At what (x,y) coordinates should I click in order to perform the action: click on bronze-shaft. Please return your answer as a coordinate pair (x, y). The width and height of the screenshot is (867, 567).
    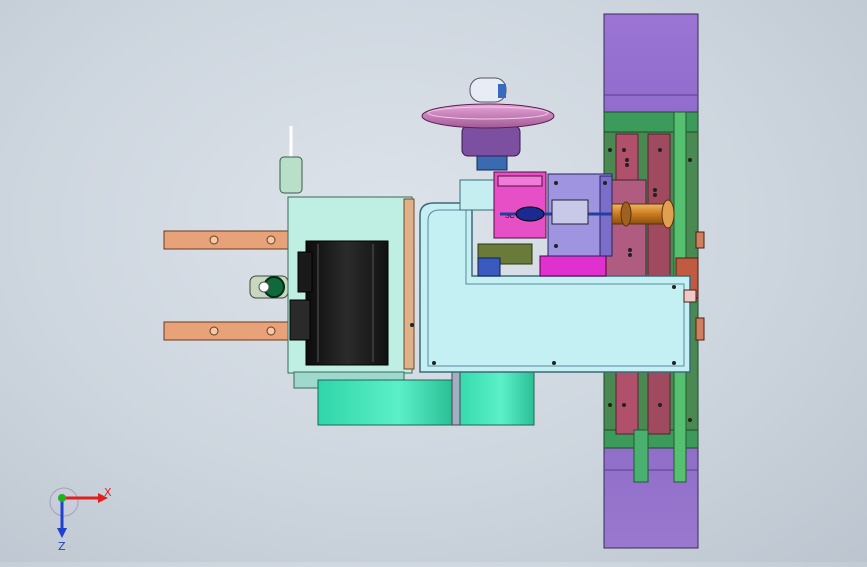
    Looking at the image, I should click on (643, 214).